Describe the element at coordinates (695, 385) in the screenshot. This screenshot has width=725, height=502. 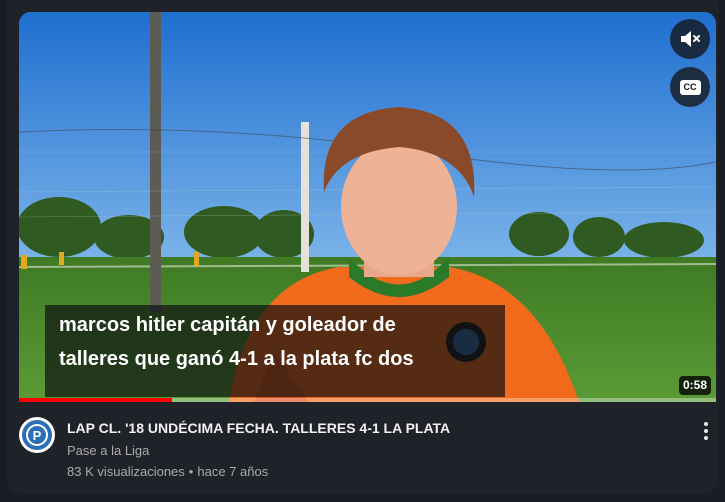
I see `duration-badge: 0:58` at that location.